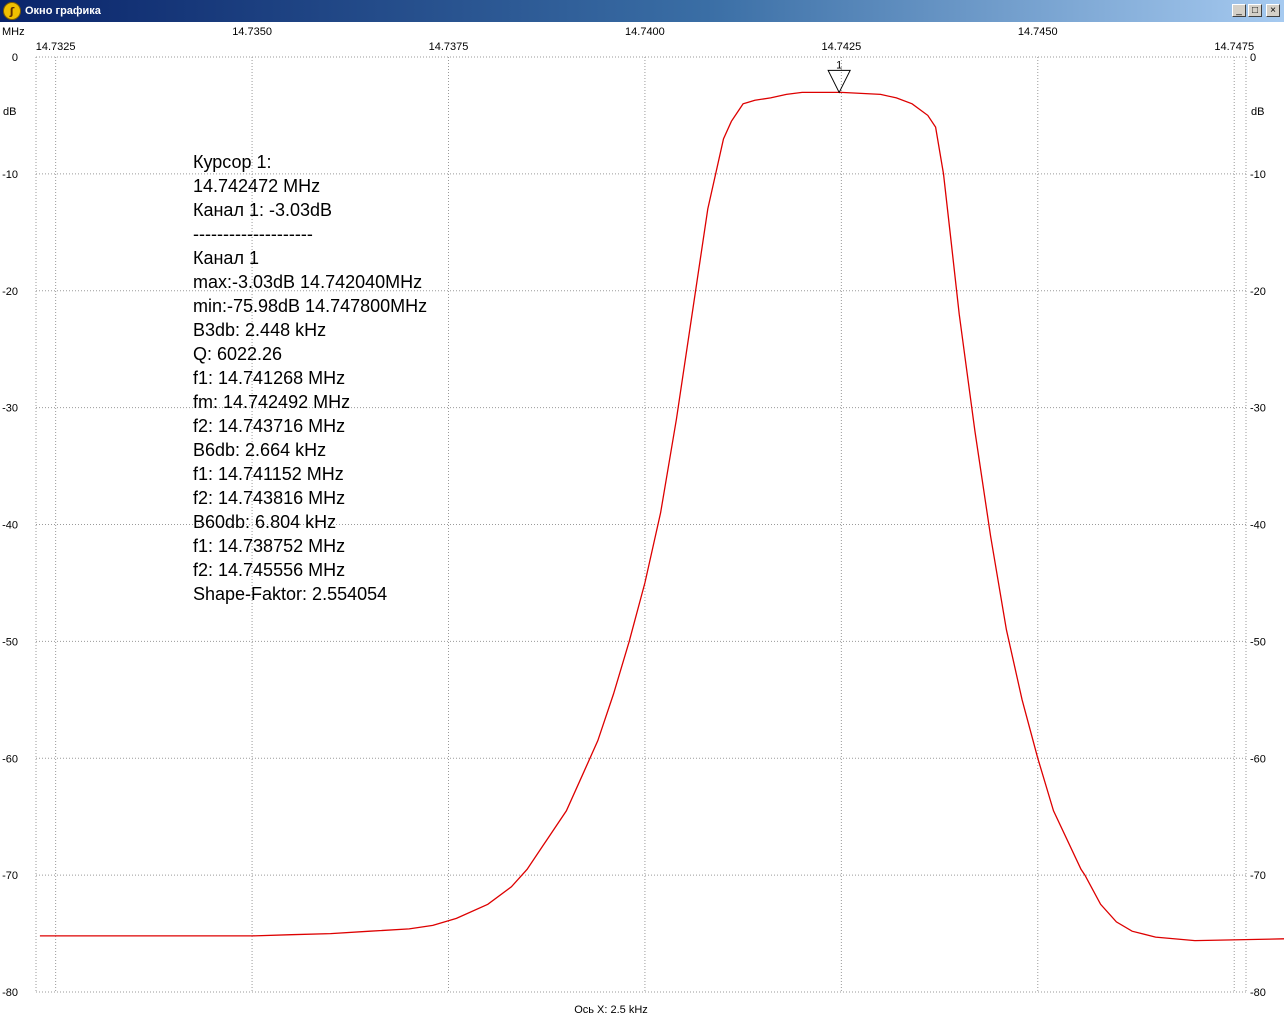 This screenshot has height=1024, width=1284. I want to click on x-tick-label: 14.7475, so click(1234, 47).